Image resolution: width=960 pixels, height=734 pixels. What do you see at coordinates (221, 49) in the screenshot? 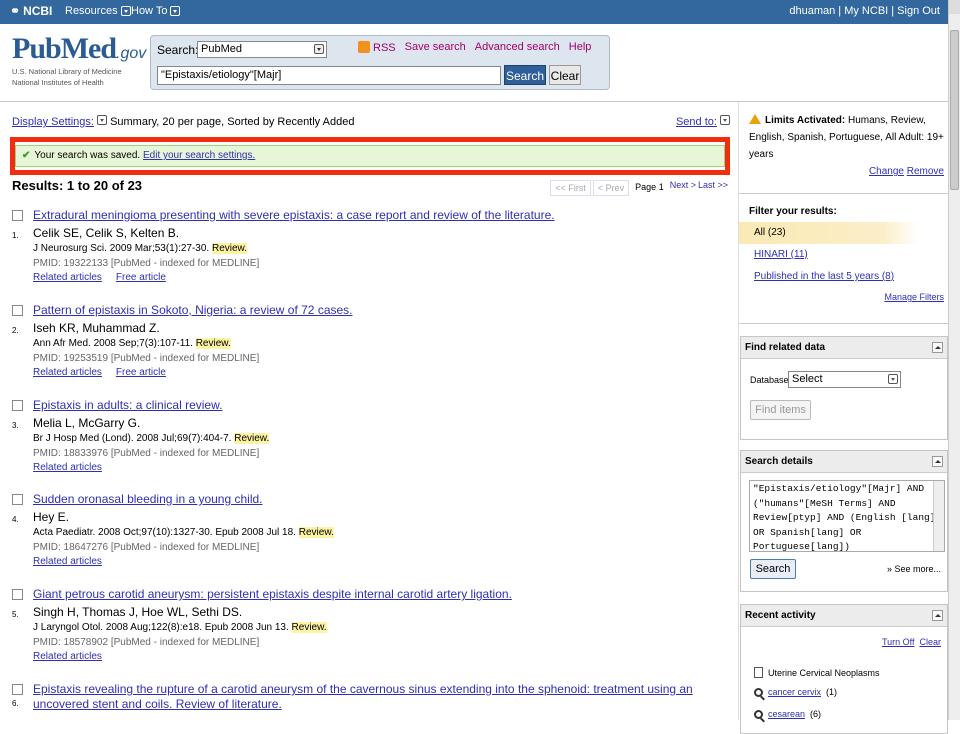
I see `database-value: PubMed` at bounding box center [221, 49].